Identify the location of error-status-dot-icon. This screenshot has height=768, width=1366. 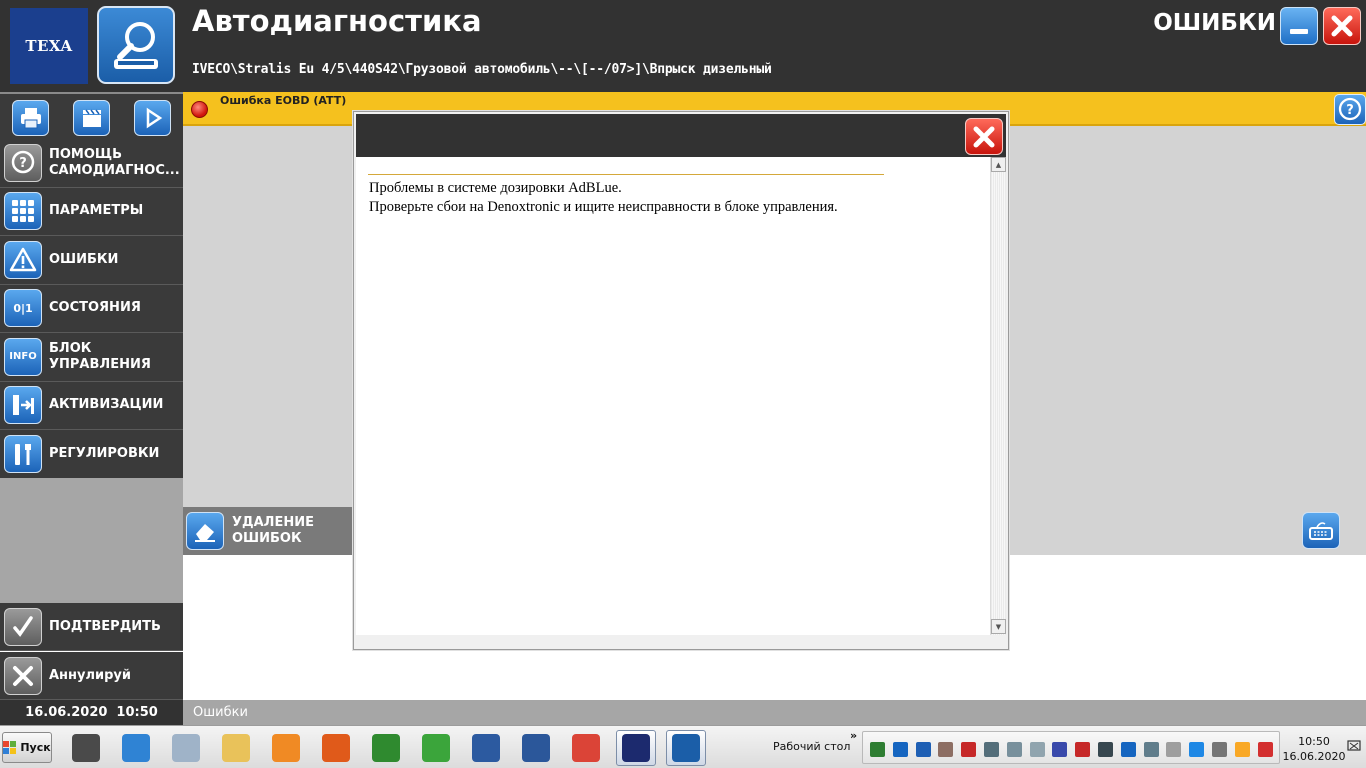
(199, 109).